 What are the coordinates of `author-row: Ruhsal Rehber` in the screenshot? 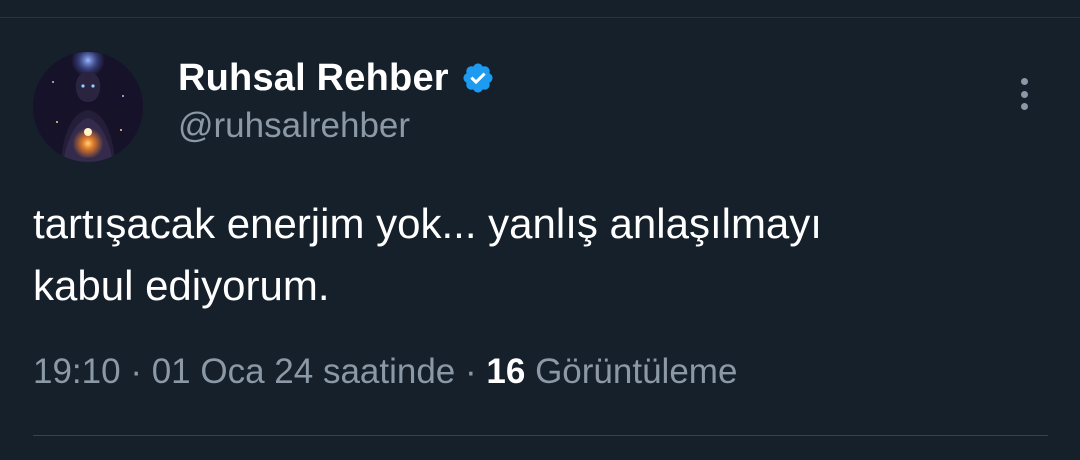 It's located at (336, 78).